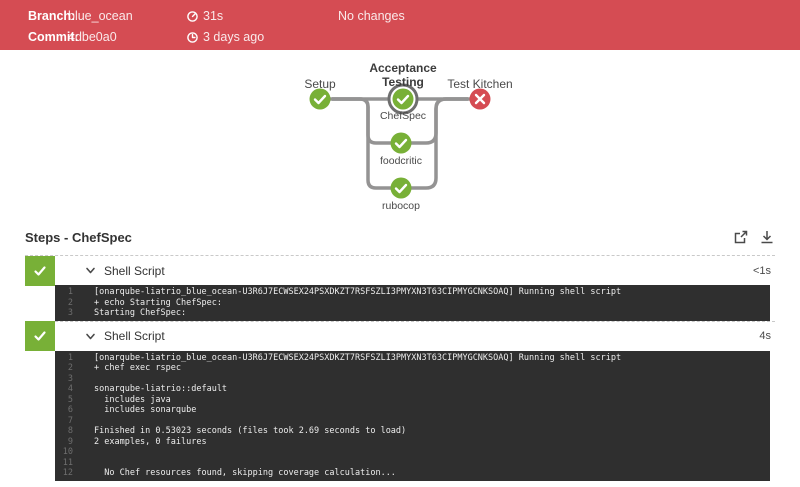  I want to click on node-test-kitchen, so click(480, 99).